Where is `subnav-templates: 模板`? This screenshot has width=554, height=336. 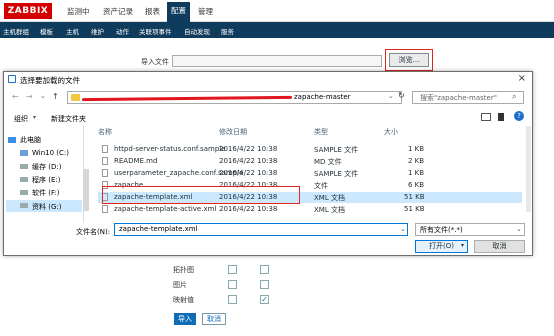
subnav-templates: 模板 is located at coordinates (46, 31).